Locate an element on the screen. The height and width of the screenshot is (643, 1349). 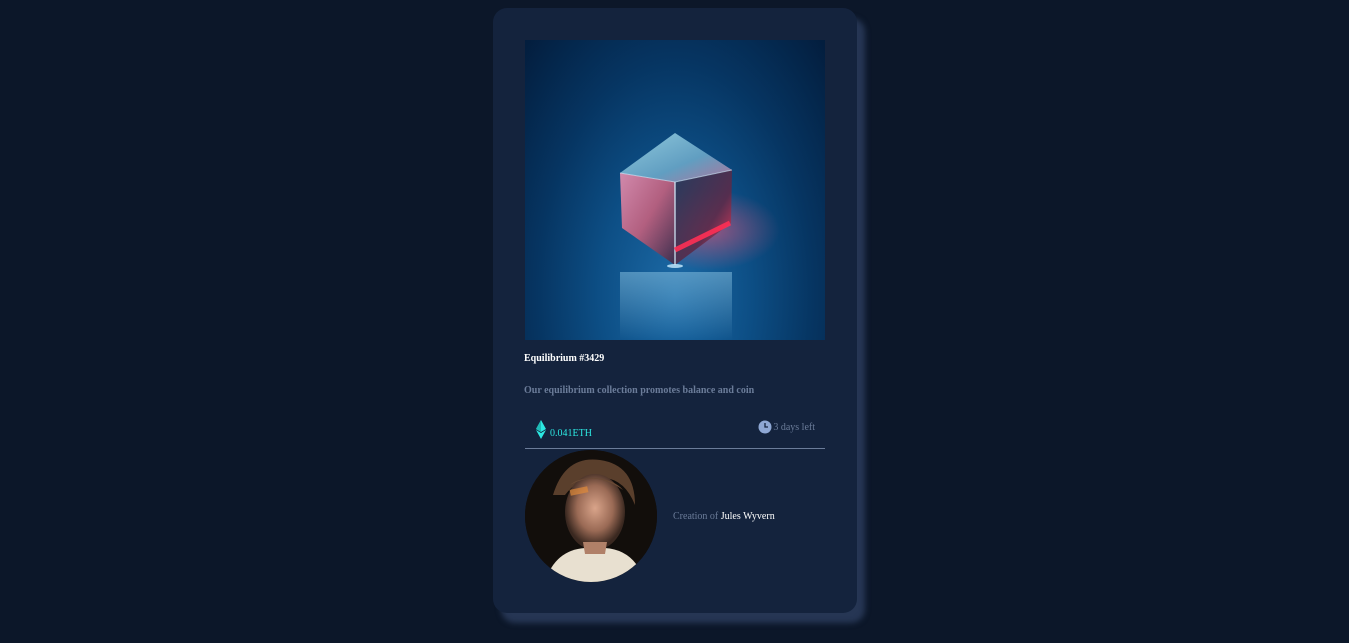
price-value: 0.041ETH is located at coordinates (571, 433).